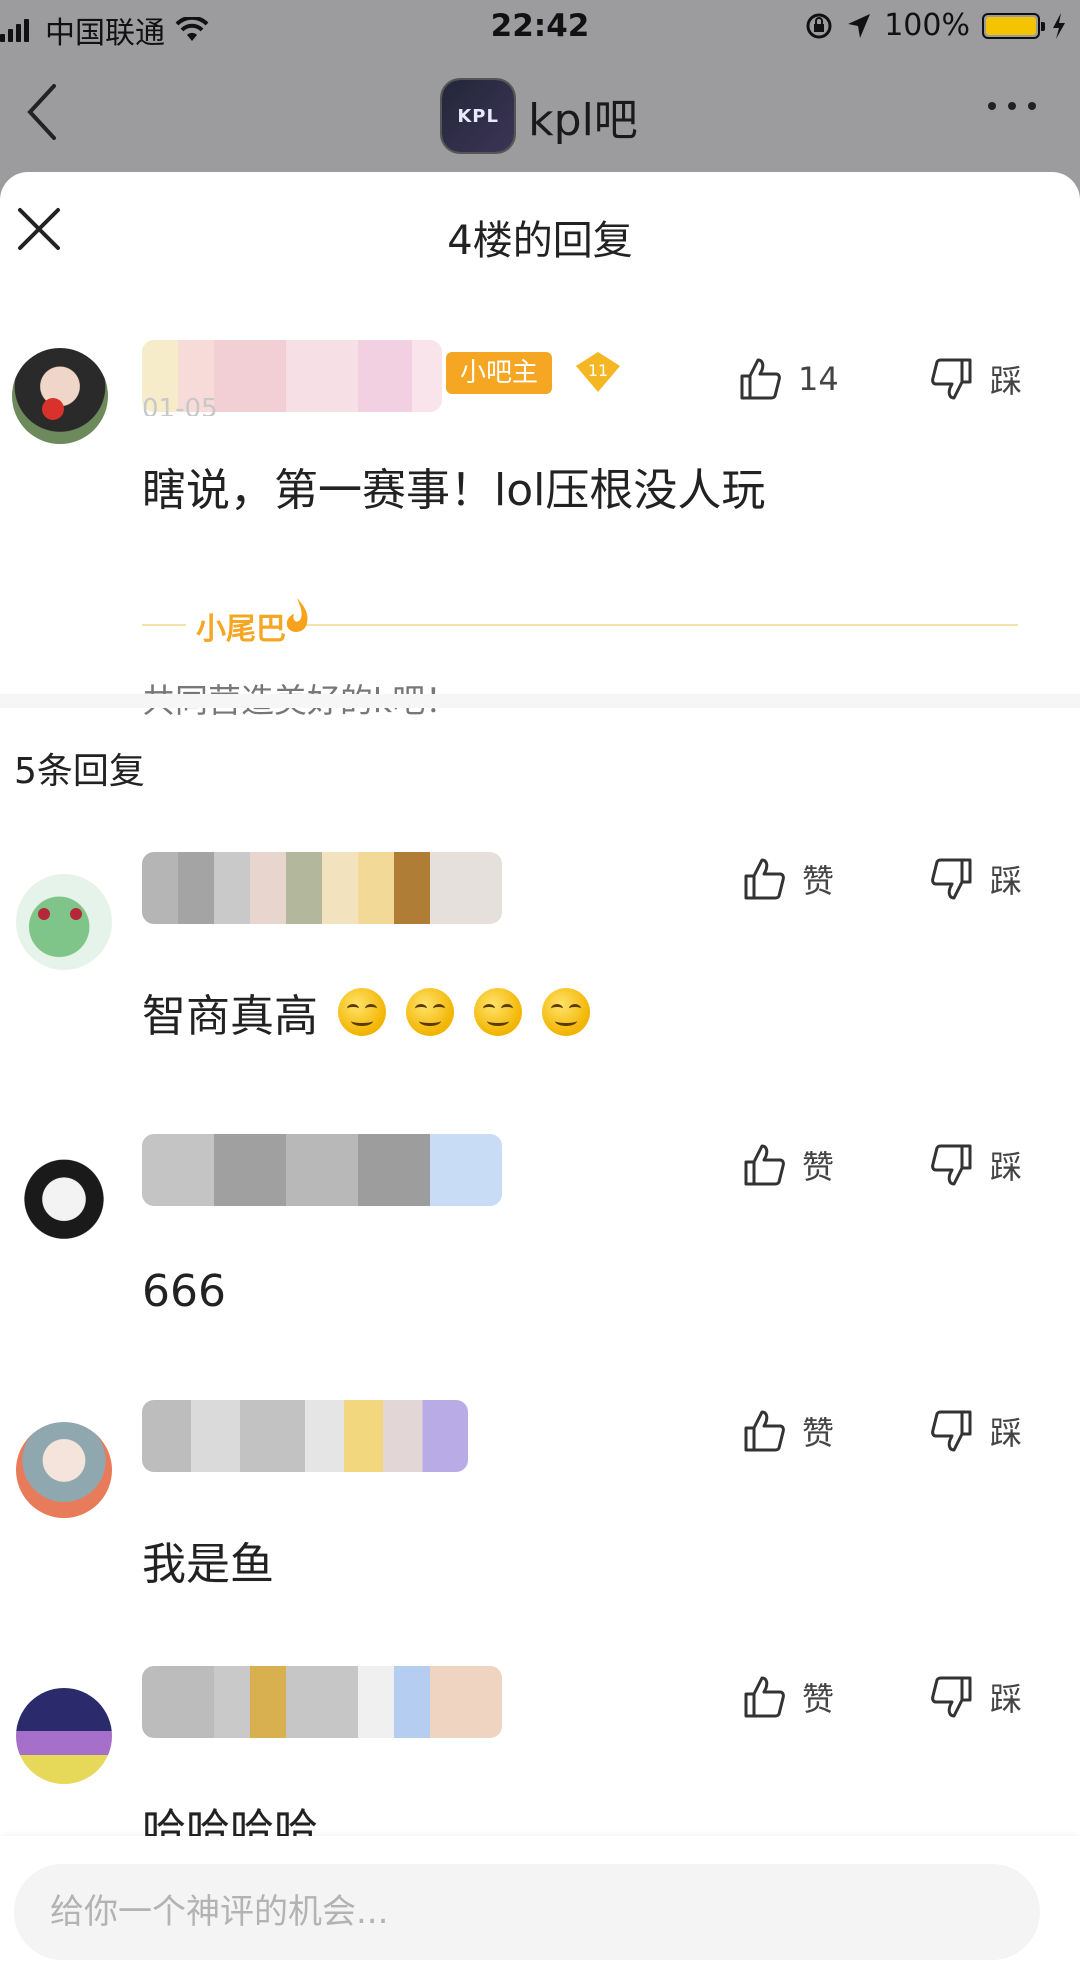  What do you see at coordinates (583, 120) in the screenshot?
I see `forum-title: kpl吧` at bounding box center [583, 120].